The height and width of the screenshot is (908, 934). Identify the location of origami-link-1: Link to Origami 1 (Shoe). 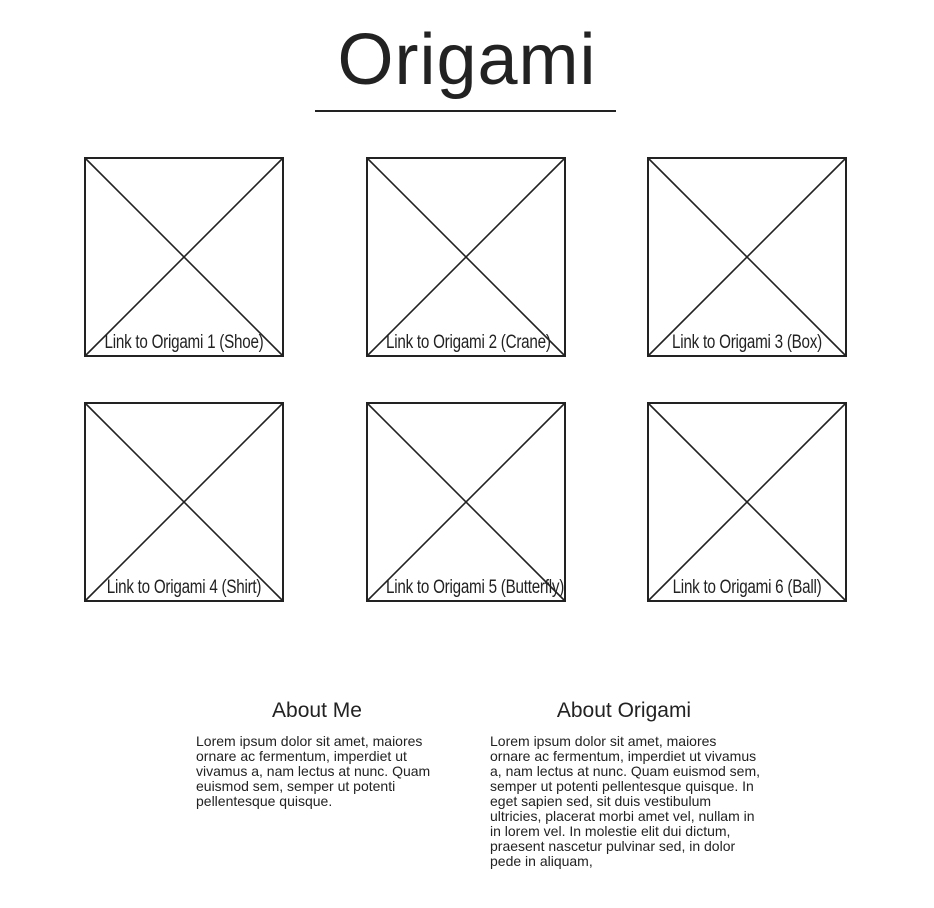
(184, 257).